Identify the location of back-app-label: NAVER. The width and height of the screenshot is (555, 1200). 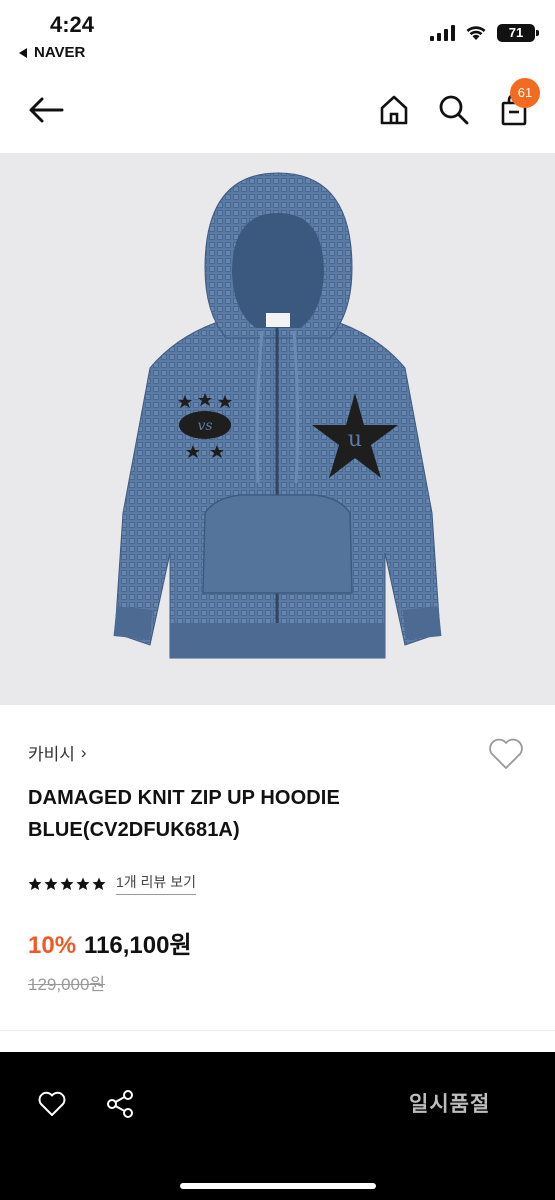
(60, 52).